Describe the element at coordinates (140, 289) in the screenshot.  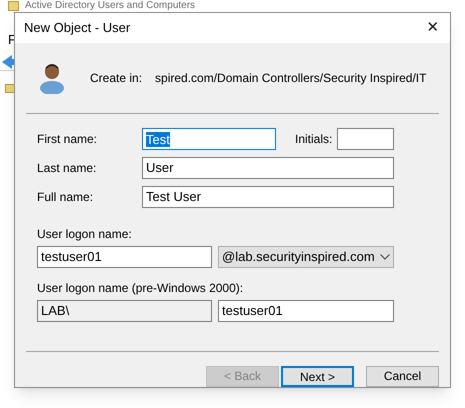
I see `pre-2000-label: User logon name (pre-Windows 2000):` at that location.